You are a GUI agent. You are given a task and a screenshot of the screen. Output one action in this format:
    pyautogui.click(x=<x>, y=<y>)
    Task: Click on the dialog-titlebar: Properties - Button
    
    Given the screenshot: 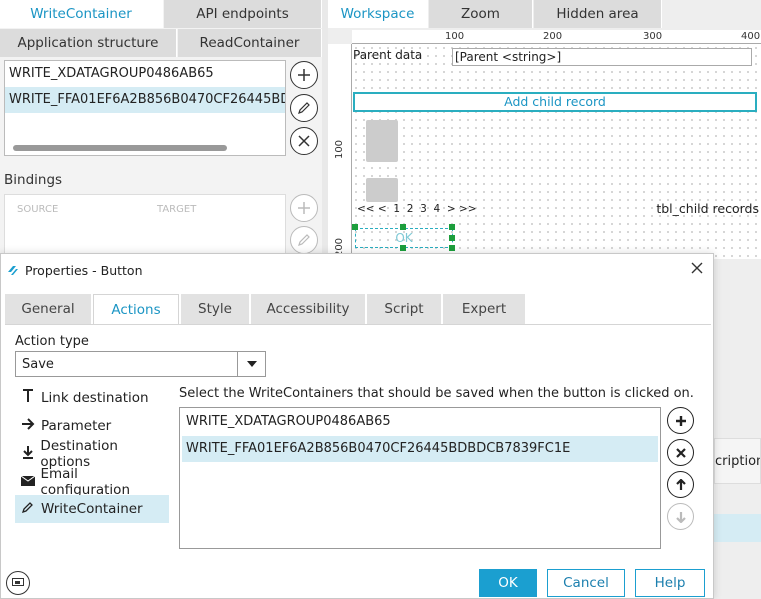 What is the action you would take?
    pyautogui.click(x=357, y=270)
    